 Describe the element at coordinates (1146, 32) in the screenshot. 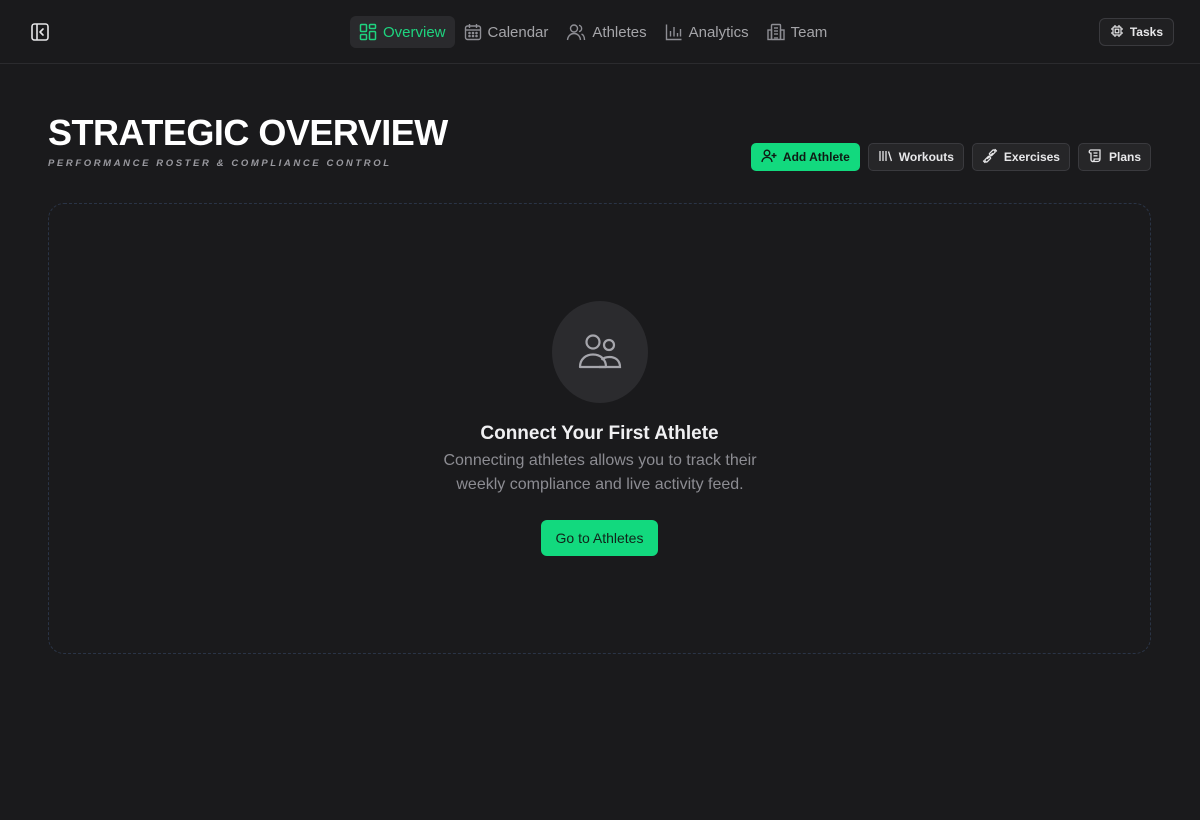

I see `tasks-label: Tasks` at that location.